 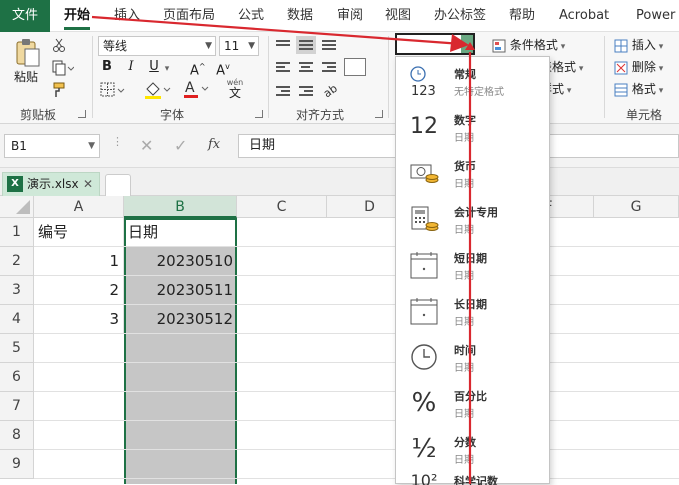 I want to click on align-middle-icon, so click(x=306, y=45).